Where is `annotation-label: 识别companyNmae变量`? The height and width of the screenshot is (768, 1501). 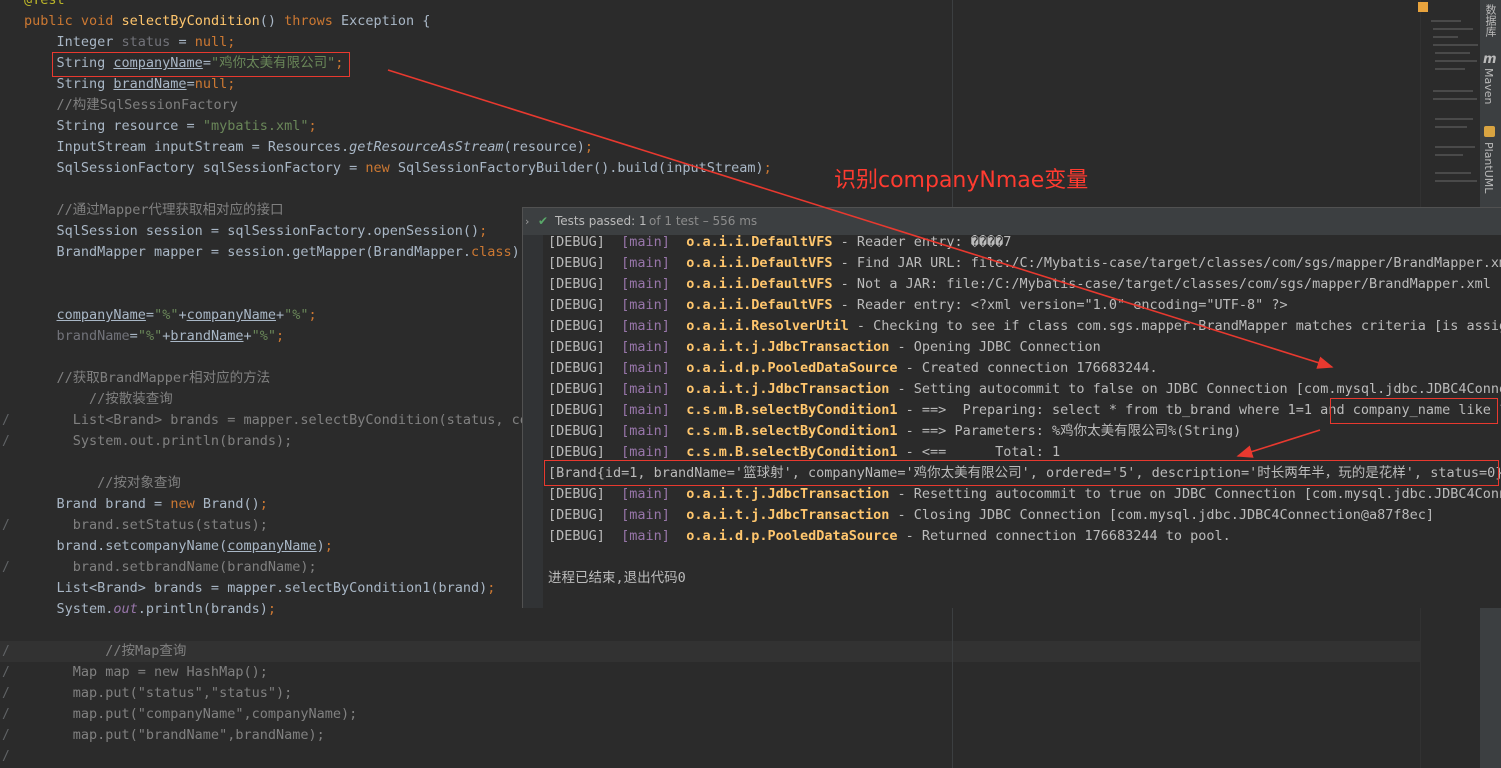 annotation-label: 识别companyNmae变量 is located at coordinates (961, 180).